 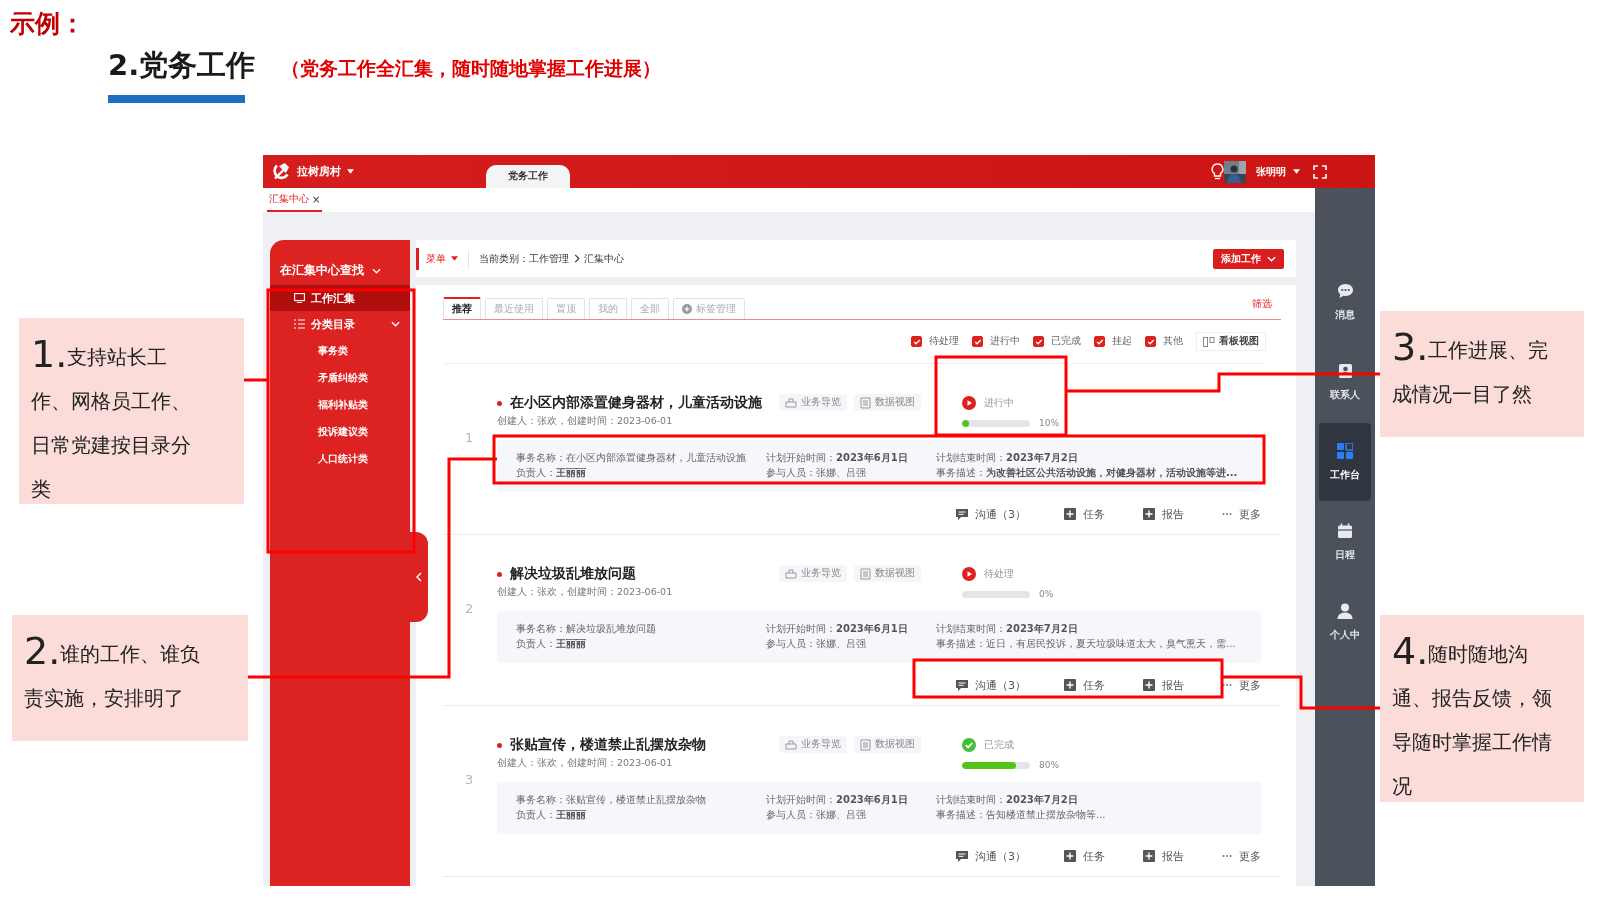 What do you see at coordinates (182, 65) in the screenshot?
I see `slide-title: 2.党务工作` at bounding box center [182, 65].